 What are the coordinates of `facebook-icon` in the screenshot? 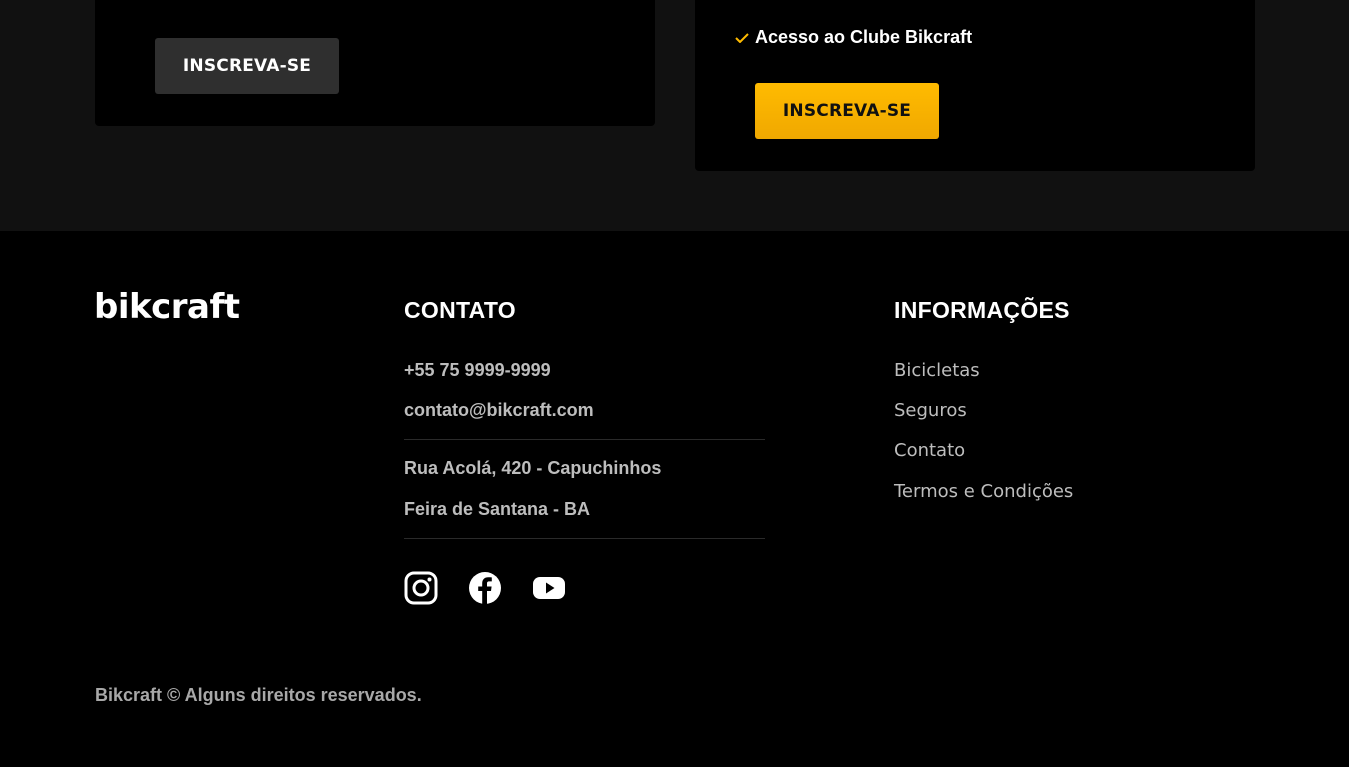 It's located at (485, 588).